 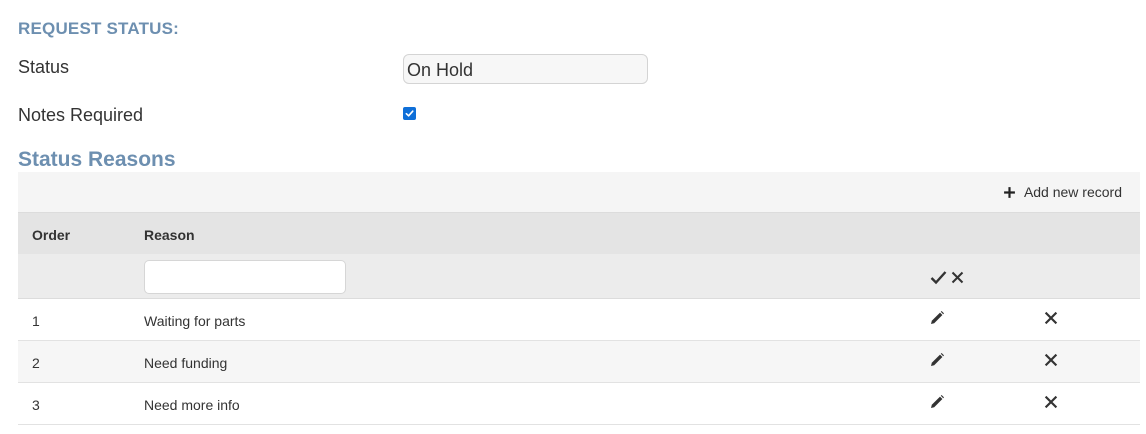 I want to click on reason-filter-input, so click(x=245, y=277).